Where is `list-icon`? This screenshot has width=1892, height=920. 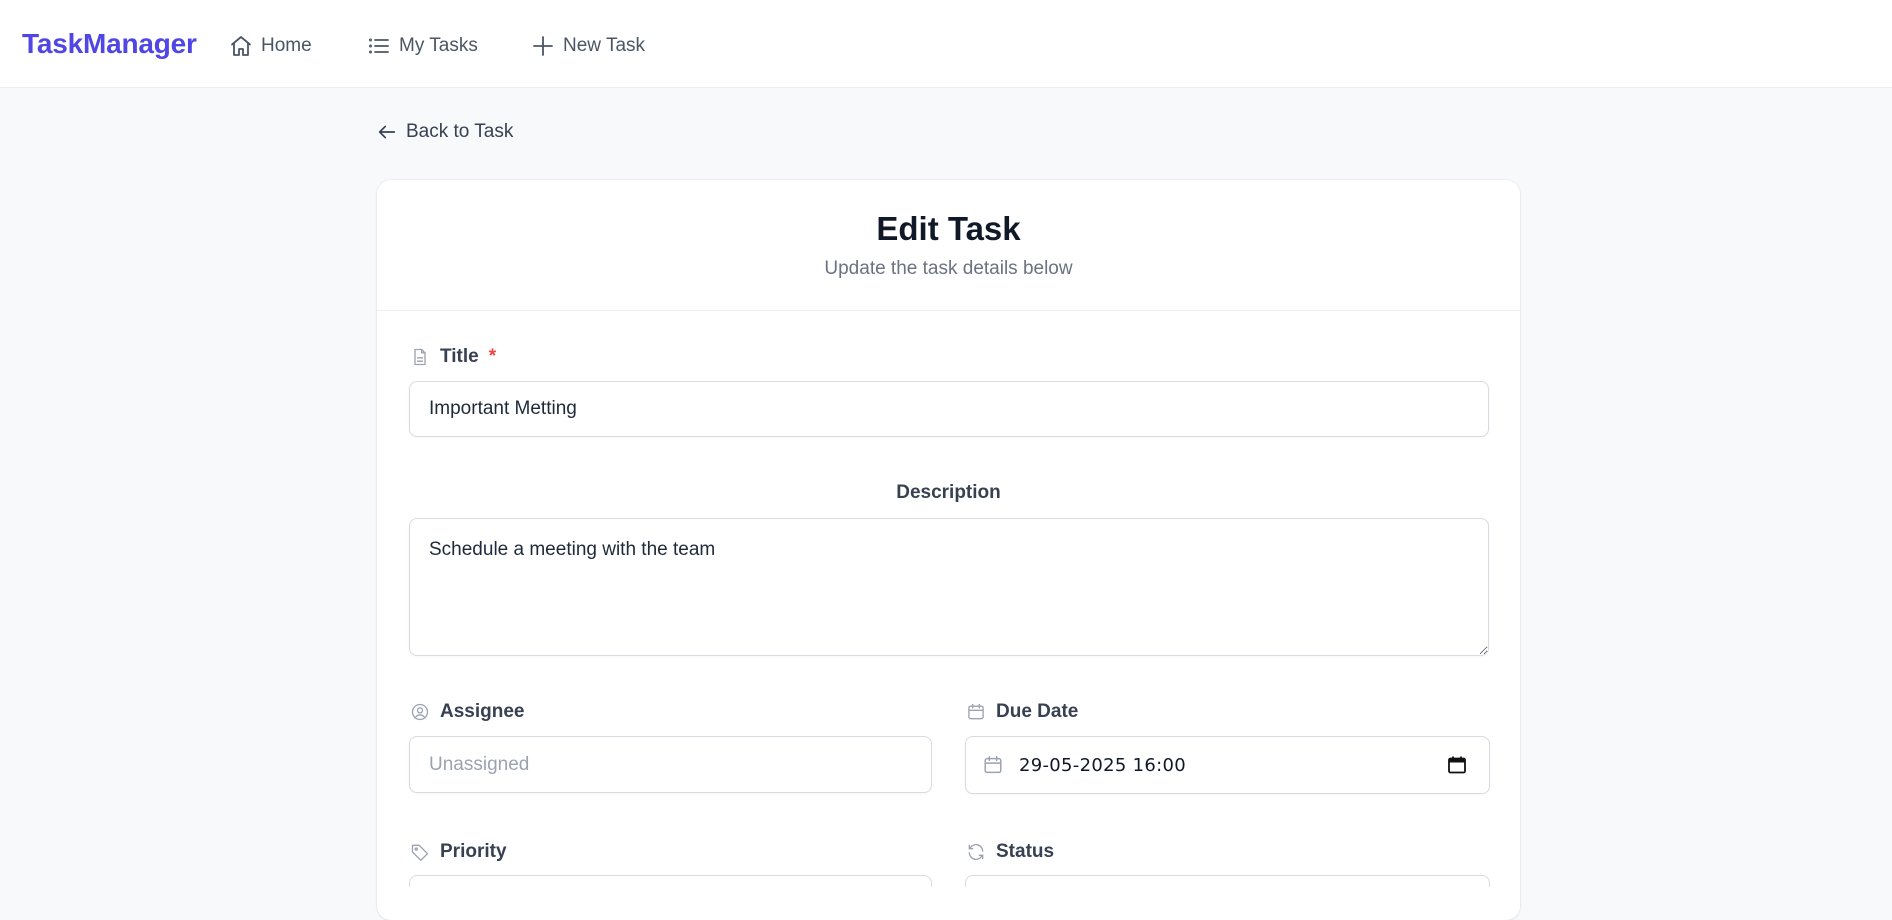 list-icon is located at coordinates (379, 46).